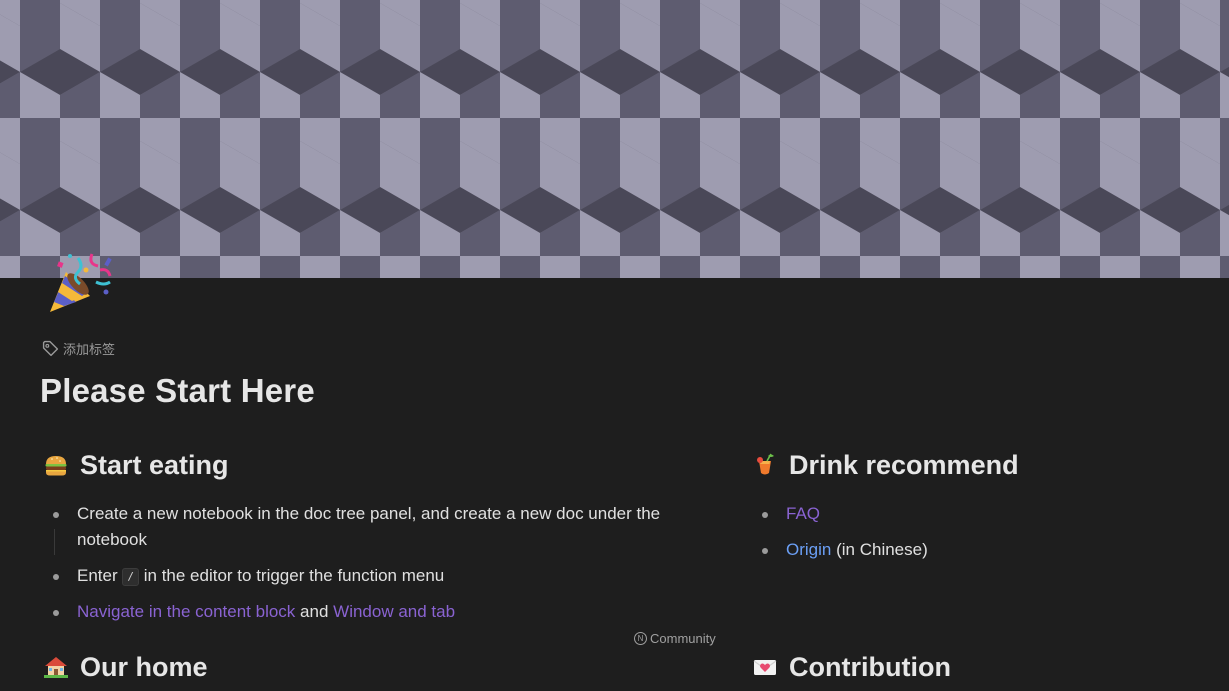  I want to click on party-popper-icon, so click(80, 284).